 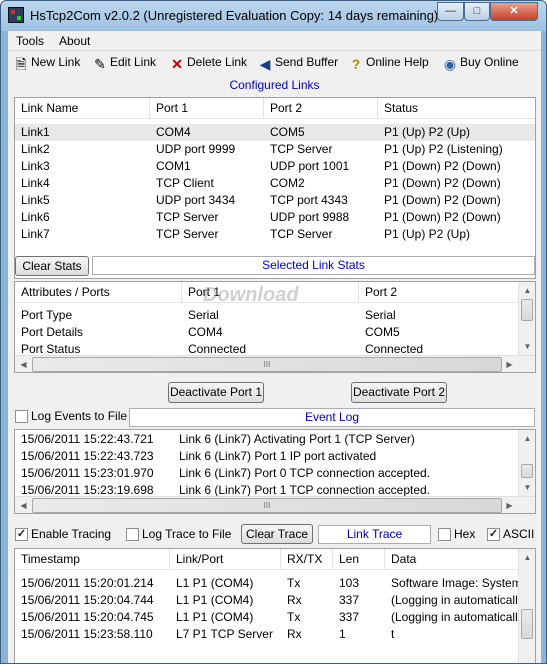 What do you see at coordinates (124, 65) in the screenshot?
I see `edit-link-button: ✎ Edit Link` at bounding box center [124, 65].